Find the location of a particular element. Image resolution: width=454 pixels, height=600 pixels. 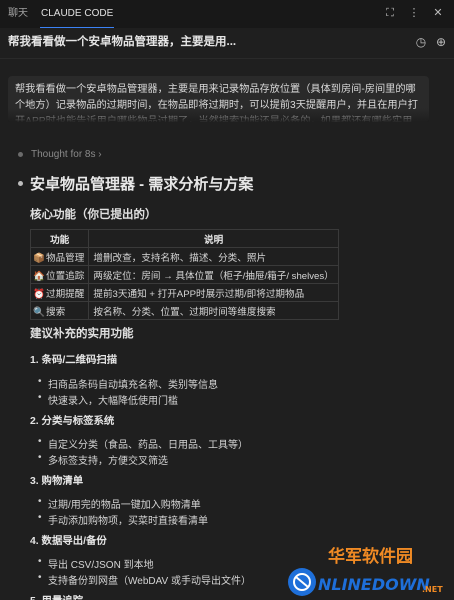

list-item: 支持备份到网盘（WebDAV 或手动导出文件） is located at coordinates (144, 579).